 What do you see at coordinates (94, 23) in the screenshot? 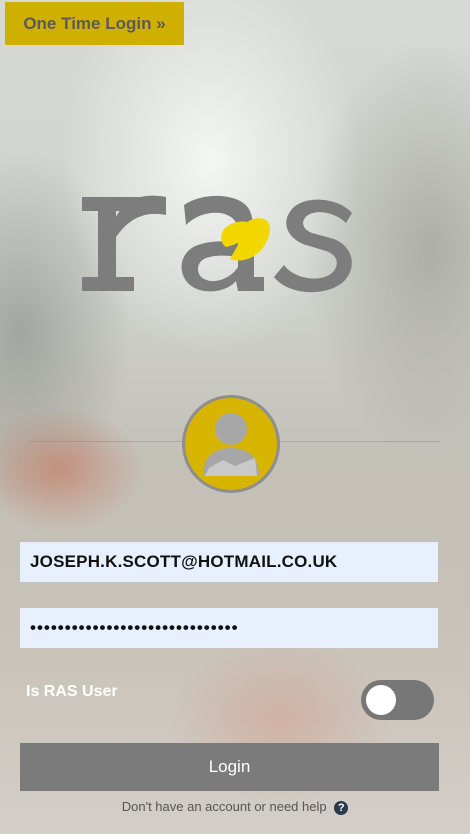
I see `one-time-login-button: One Time Login »` at bounding box center [94, 23].